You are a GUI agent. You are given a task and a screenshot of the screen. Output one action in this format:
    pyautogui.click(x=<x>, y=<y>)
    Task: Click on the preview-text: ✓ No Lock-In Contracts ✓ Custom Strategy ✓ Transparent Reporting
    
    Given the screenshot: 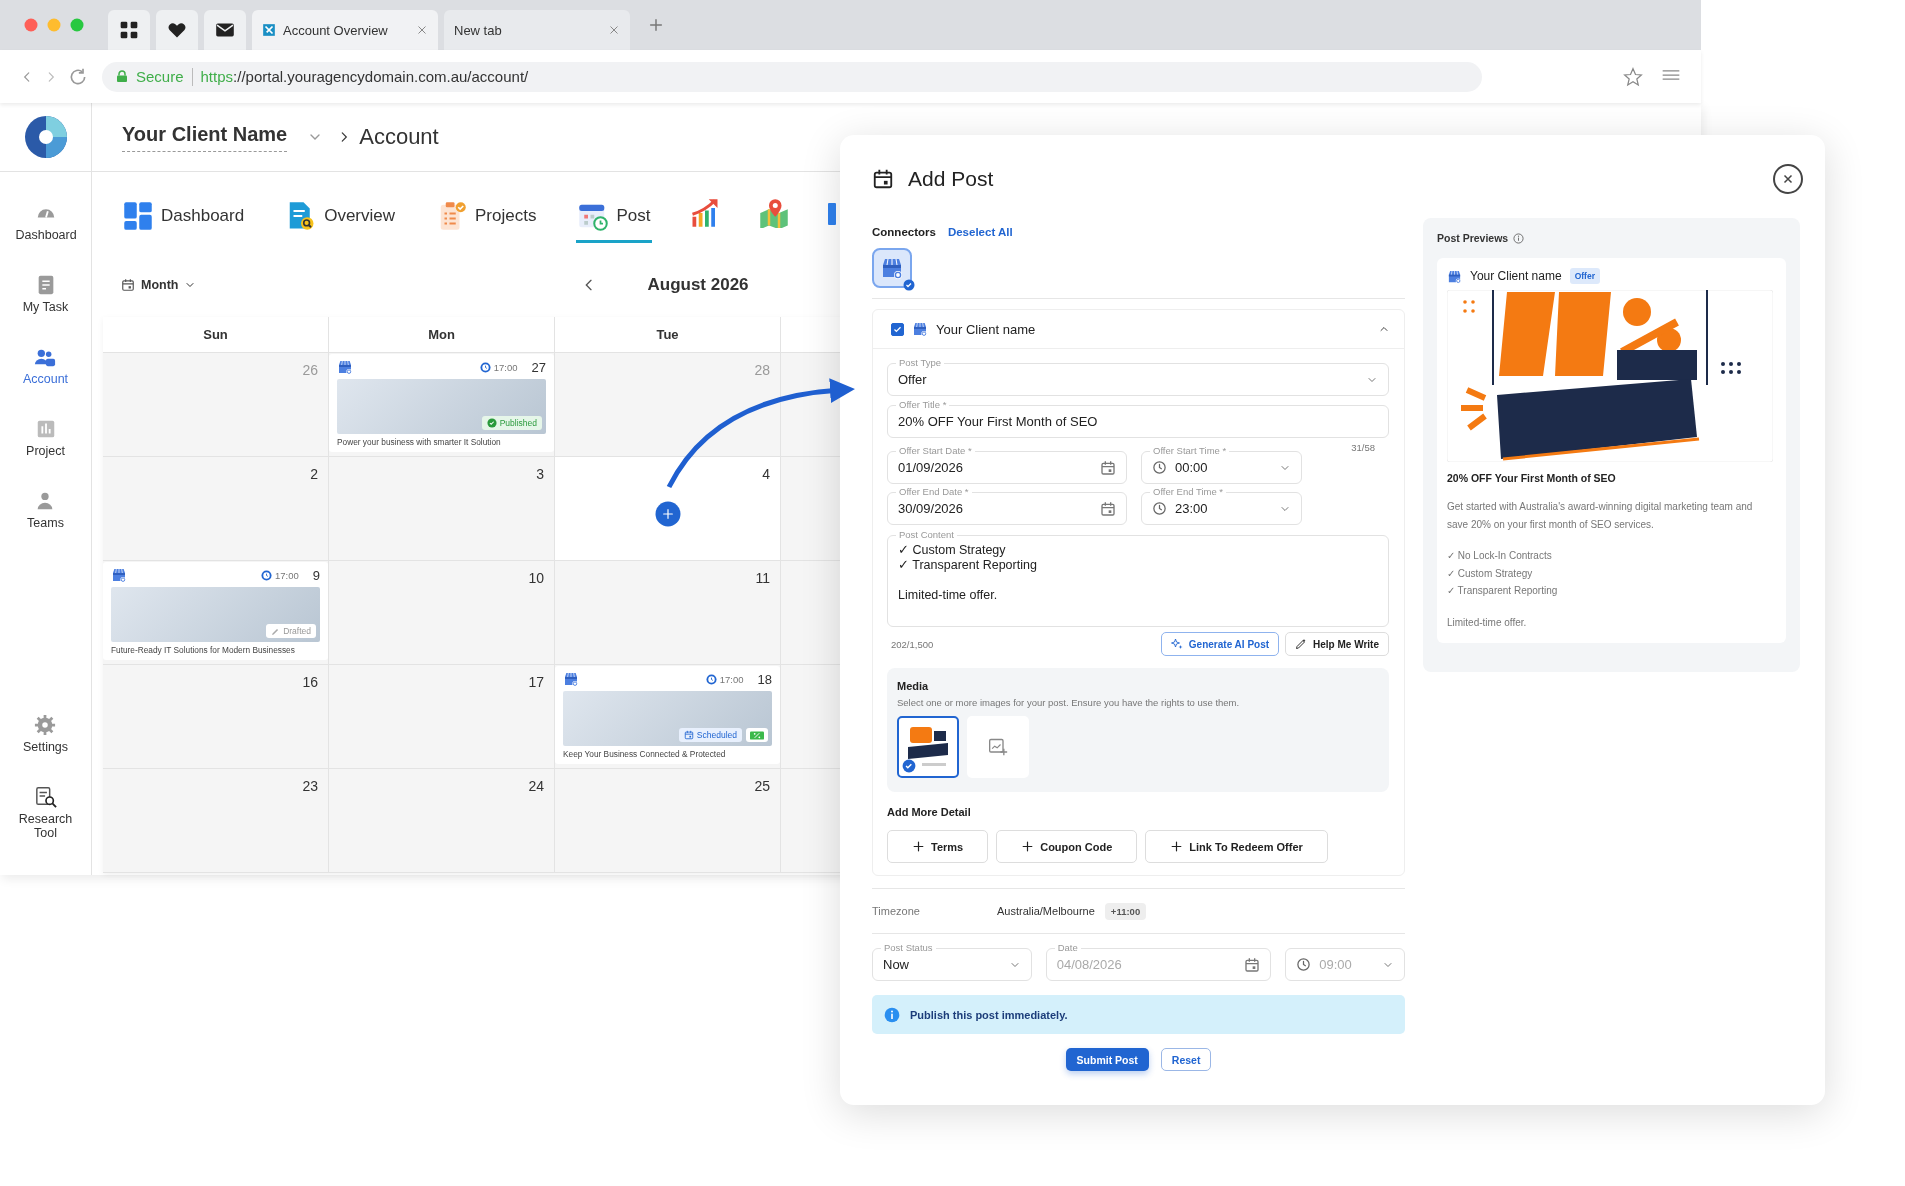 What is the action you would take?
    pyautogui.click(x=1503, y=573)
    